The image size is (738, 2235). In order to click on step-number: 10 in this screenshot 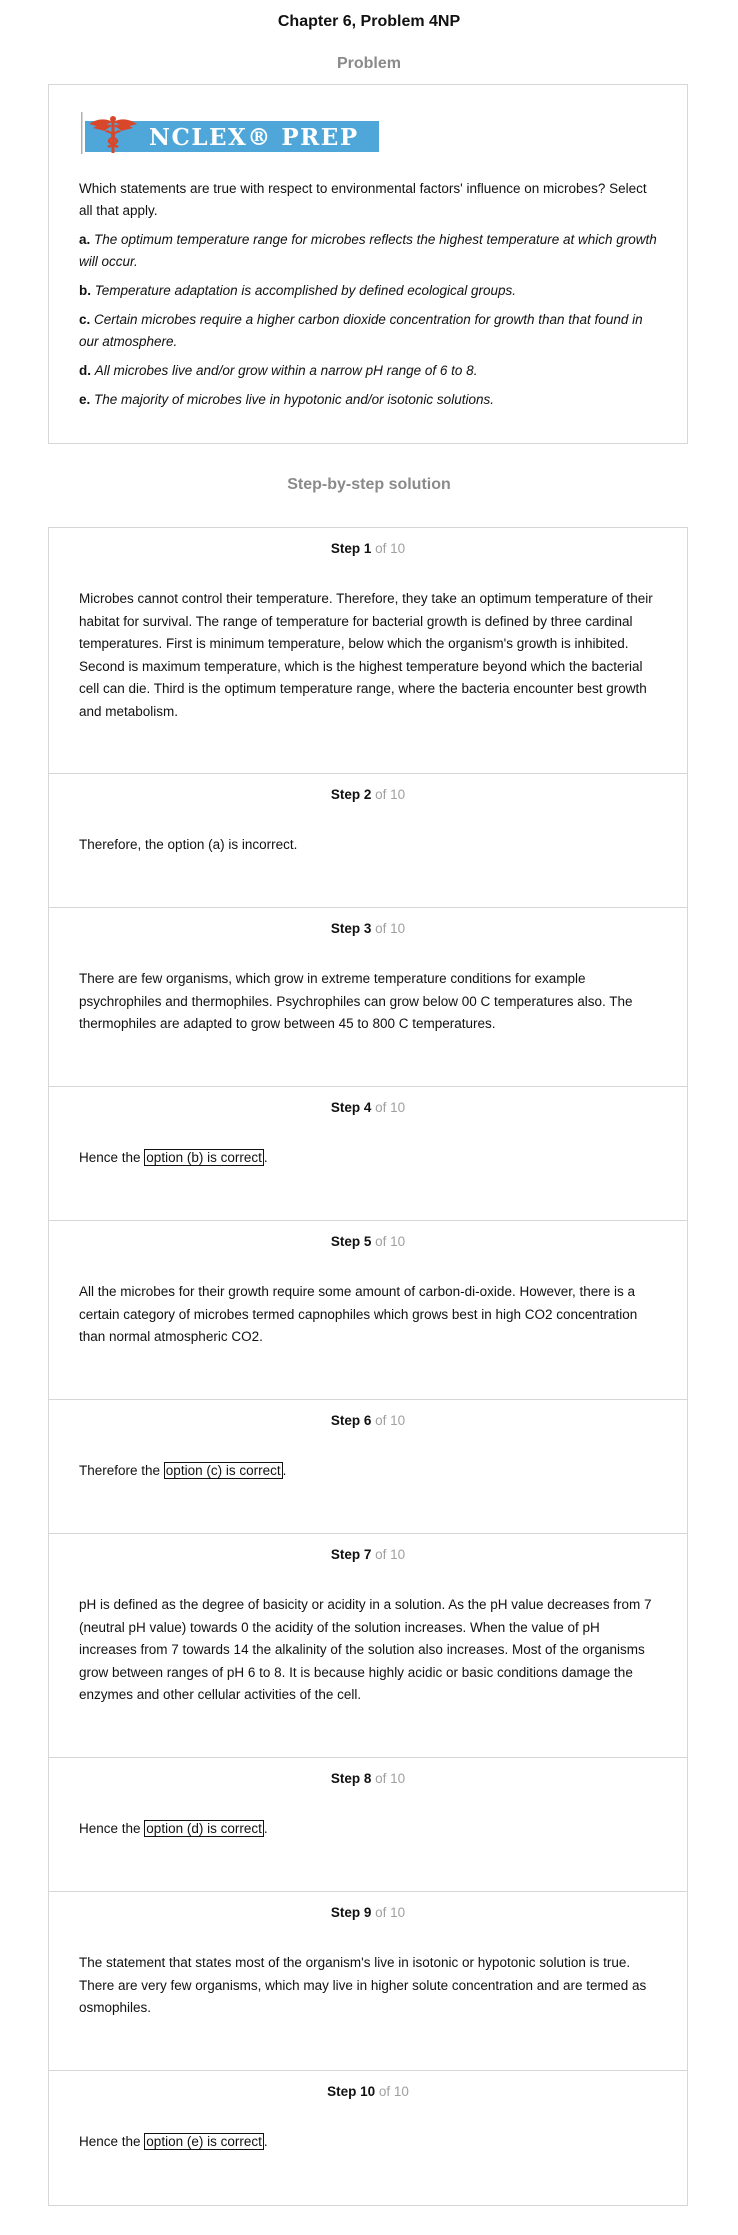, I will do `click(368, 2091)`.